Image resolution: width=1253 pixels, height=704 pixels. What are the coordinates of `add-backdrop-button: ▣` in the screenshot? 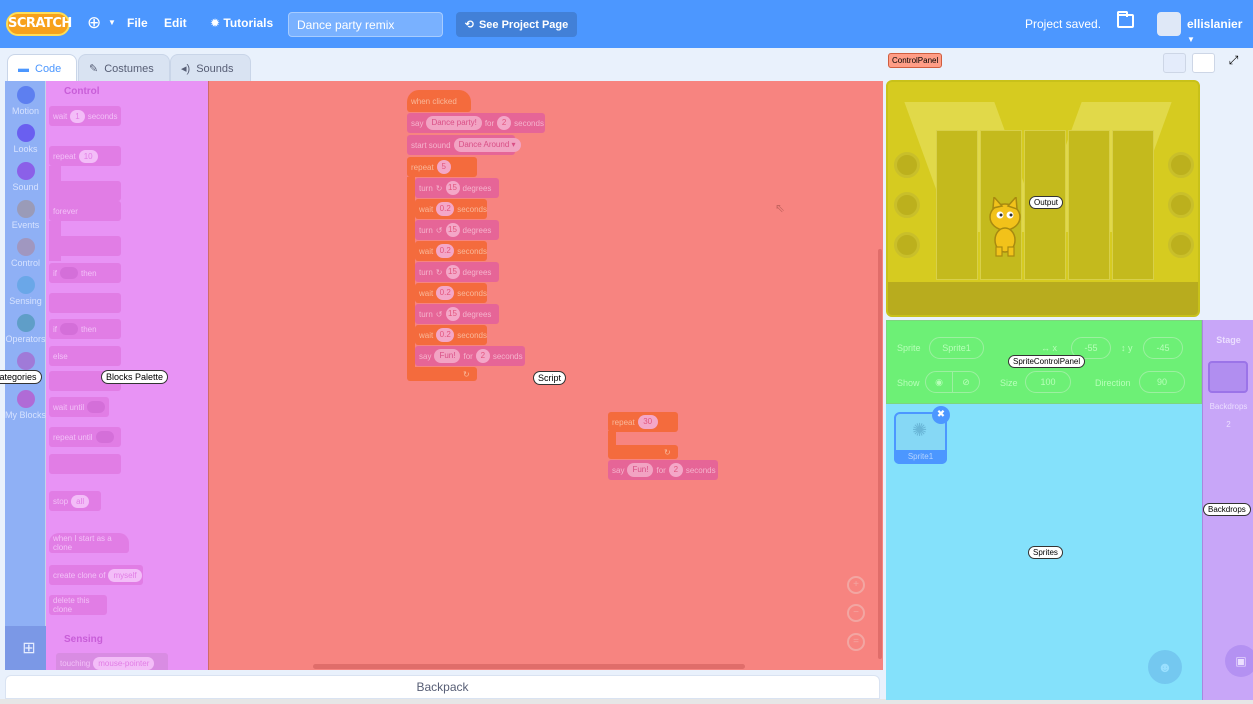 It's located at (1239, 661).